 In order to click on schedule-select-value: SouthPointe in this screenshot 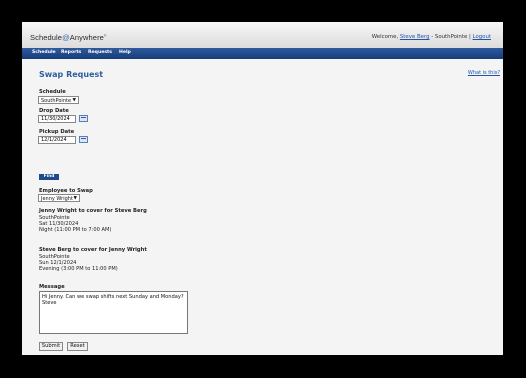, I will do `click(56, 101)`.